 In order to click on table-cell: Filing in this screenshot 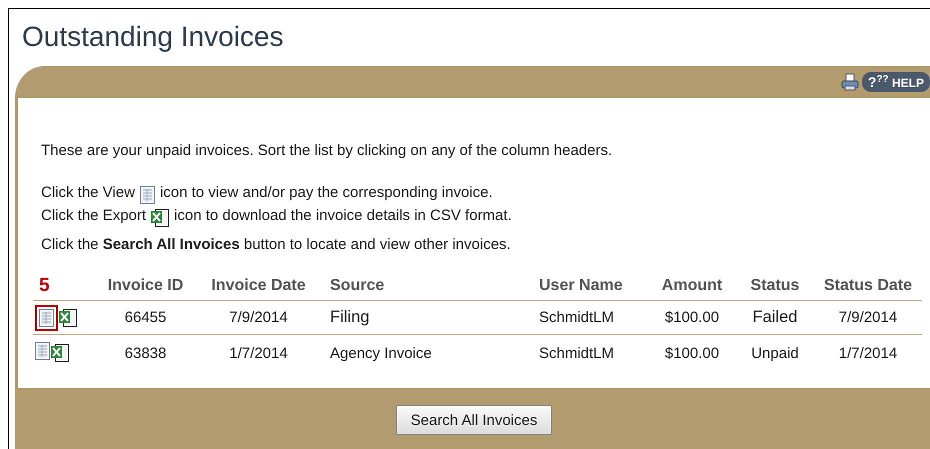, I will do `click(424, 317)`.